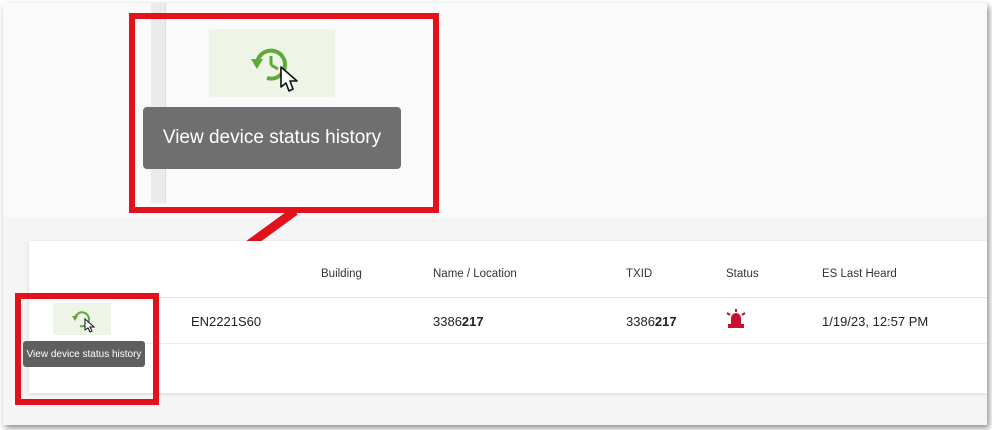 Image resolution: width=992 pixels, height=430 pixels. I want to click on header-txid: TXID, so click(639, 274).